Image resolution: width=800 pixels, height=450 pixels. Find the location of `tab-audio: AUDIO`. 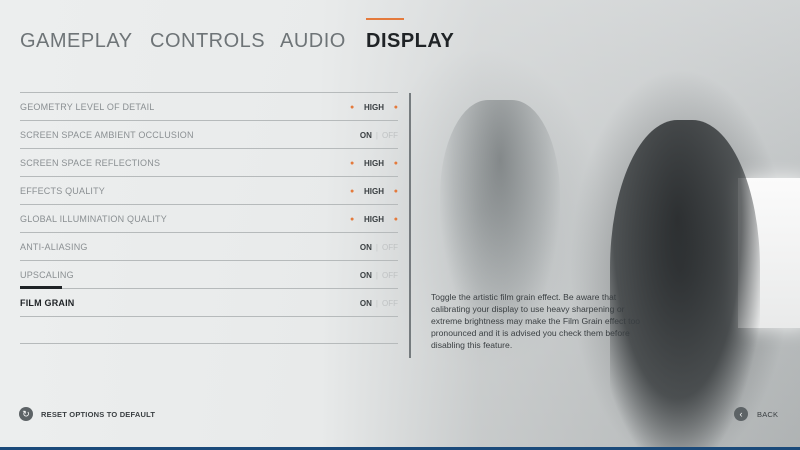

tab-audio: AUDIO is located at coordinates (313, 41).